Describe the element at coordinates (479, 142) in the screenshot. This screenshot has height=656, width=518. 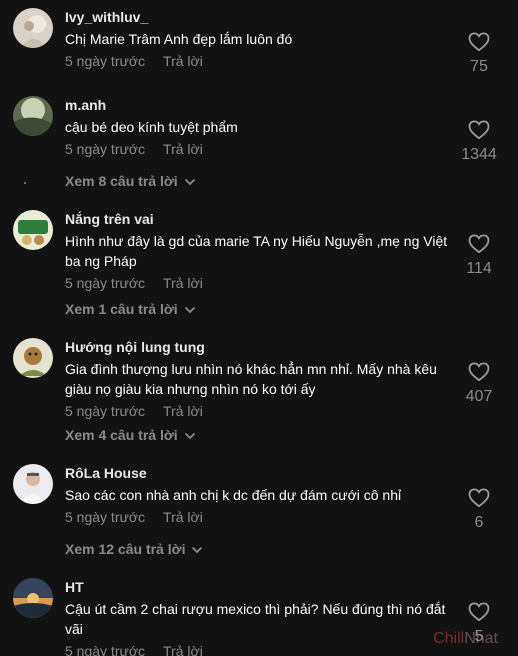
I see `like-button: 1344` at that location.